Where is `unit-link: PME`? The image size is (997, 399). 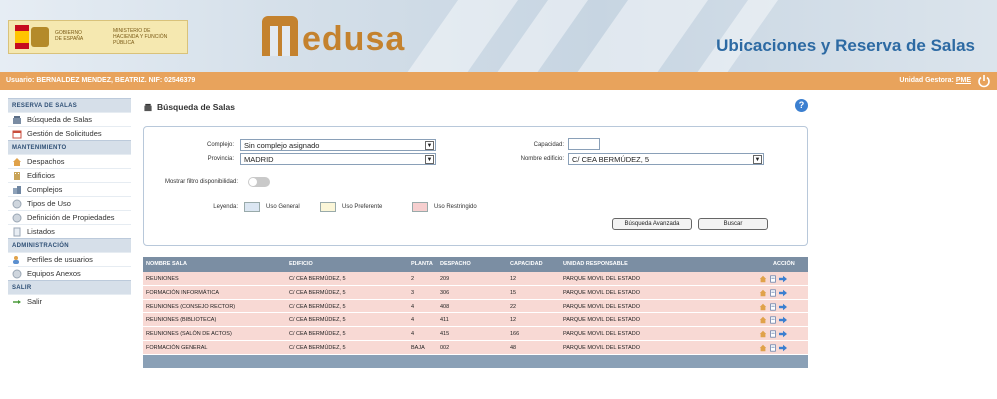 unit-link: PME is located at coordinates (963, 80).